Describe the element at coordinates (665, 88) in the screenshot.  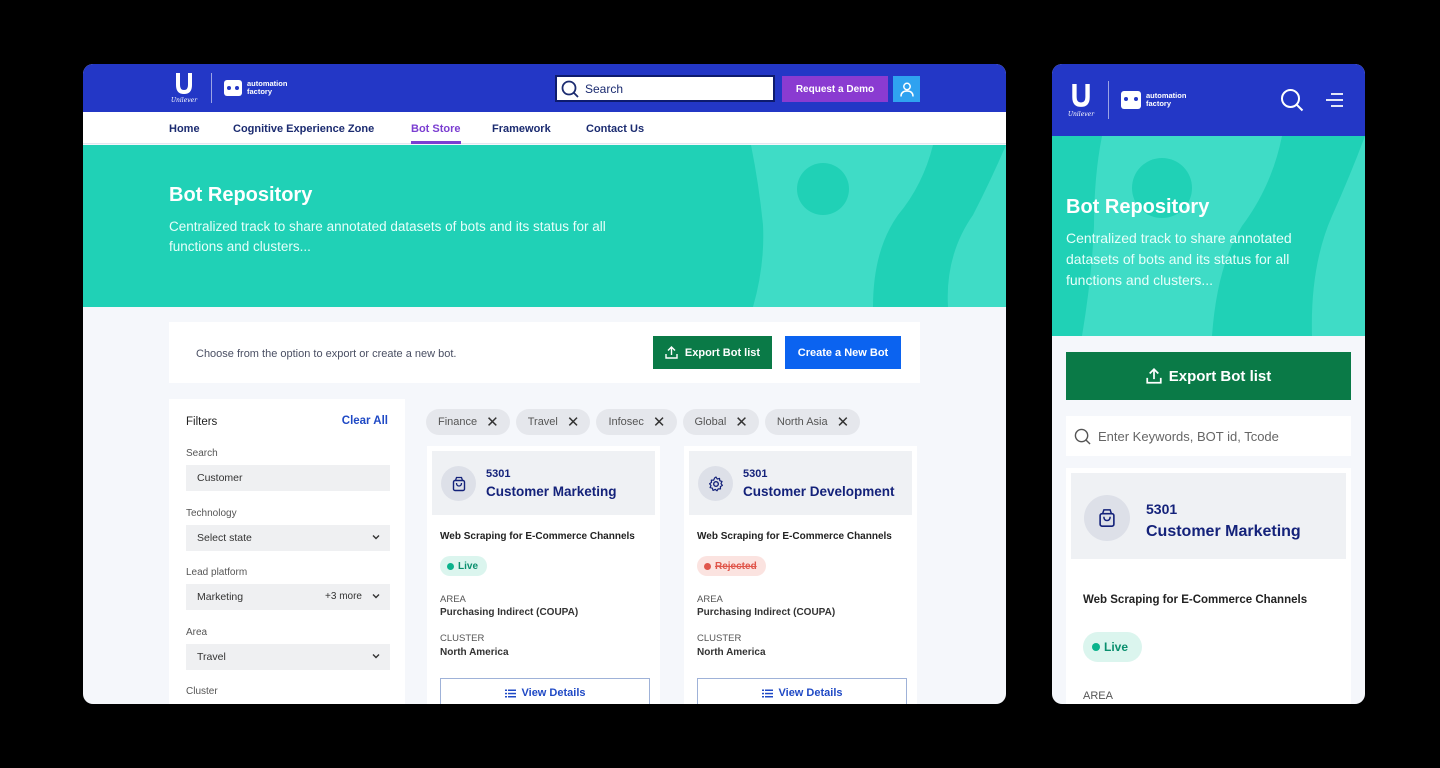
I see `header-search-input: Search` at that location.